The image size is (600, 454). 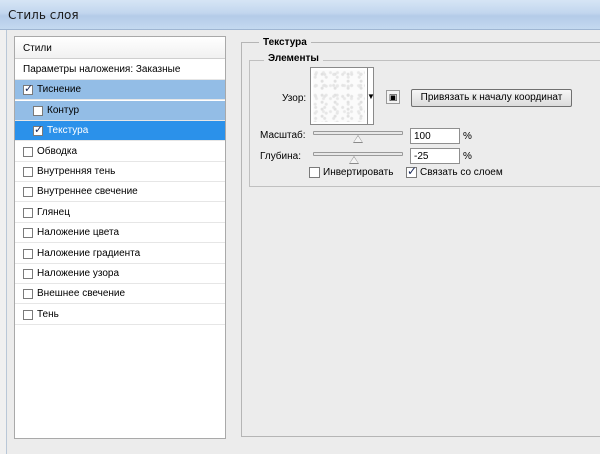 I want to click on new-preset-icon: ▣, so click(x=393, y=97).